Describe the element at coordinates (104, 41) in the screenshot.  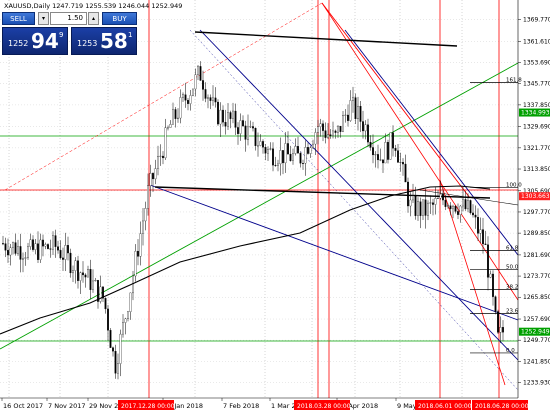
I see `buy-price-box: 1253 58 1` at that location.